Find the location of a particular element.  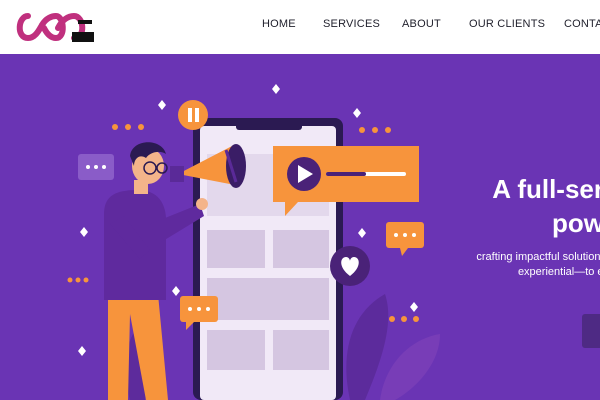

nav-about: ABOUT is located at coordinates (421, 24).